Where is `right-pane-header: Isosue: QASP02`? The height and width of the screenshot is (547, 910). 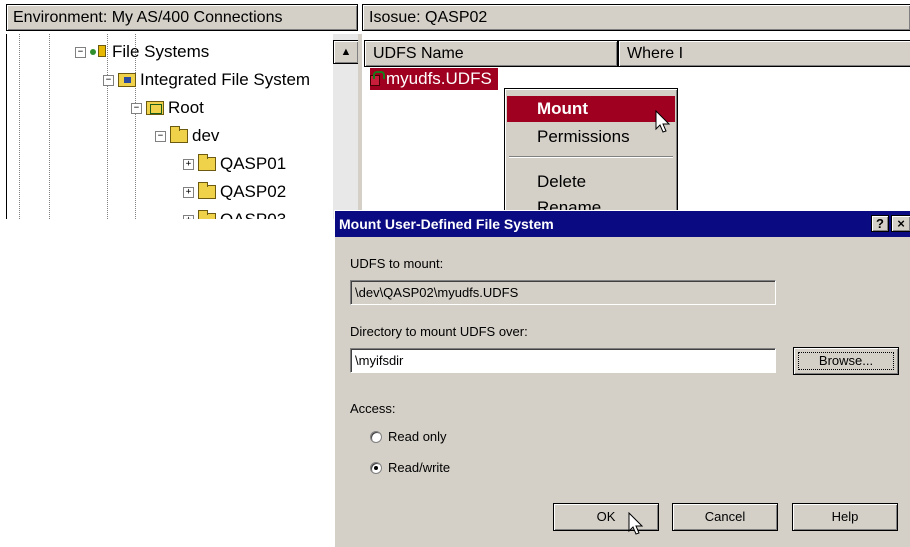 right-pane-header: Isosue: QASP02 is located at coordinates (636, 17).